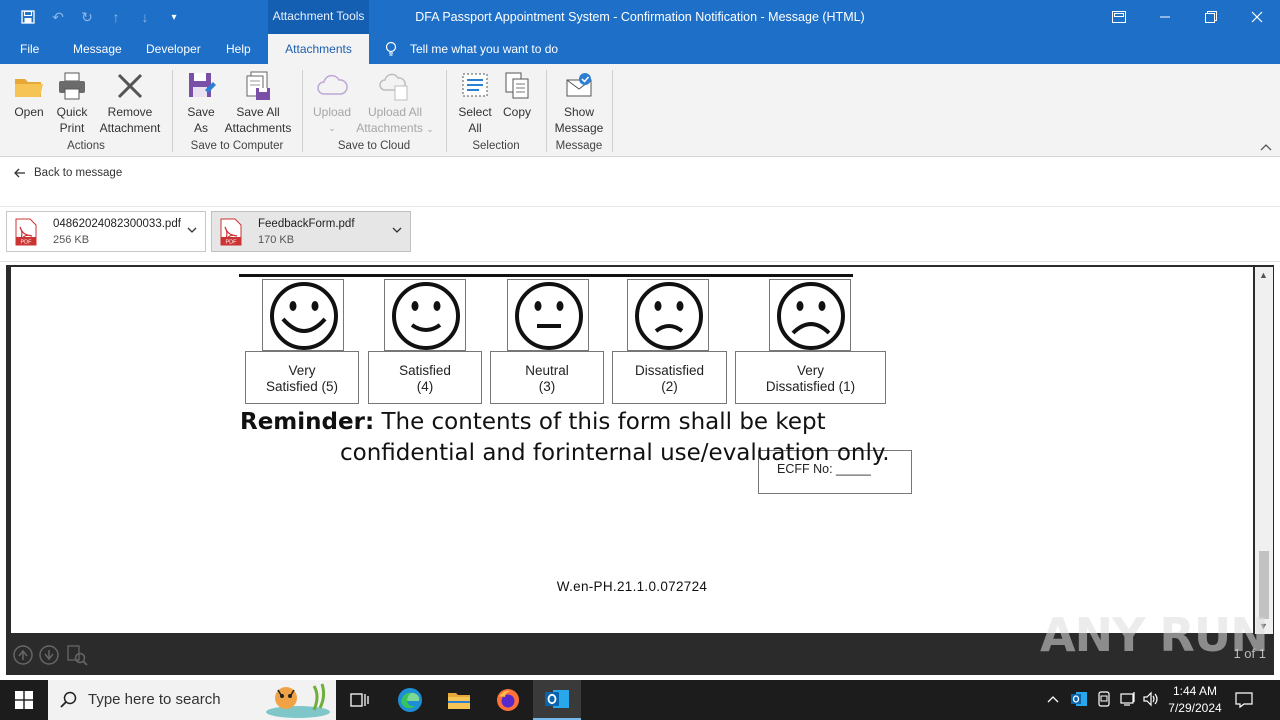  What do you see at coordinates (600, 422) in the screenshot?
I see `reminder-line-1: The contents of this form shall be kept` at bounding box center [600, 422].